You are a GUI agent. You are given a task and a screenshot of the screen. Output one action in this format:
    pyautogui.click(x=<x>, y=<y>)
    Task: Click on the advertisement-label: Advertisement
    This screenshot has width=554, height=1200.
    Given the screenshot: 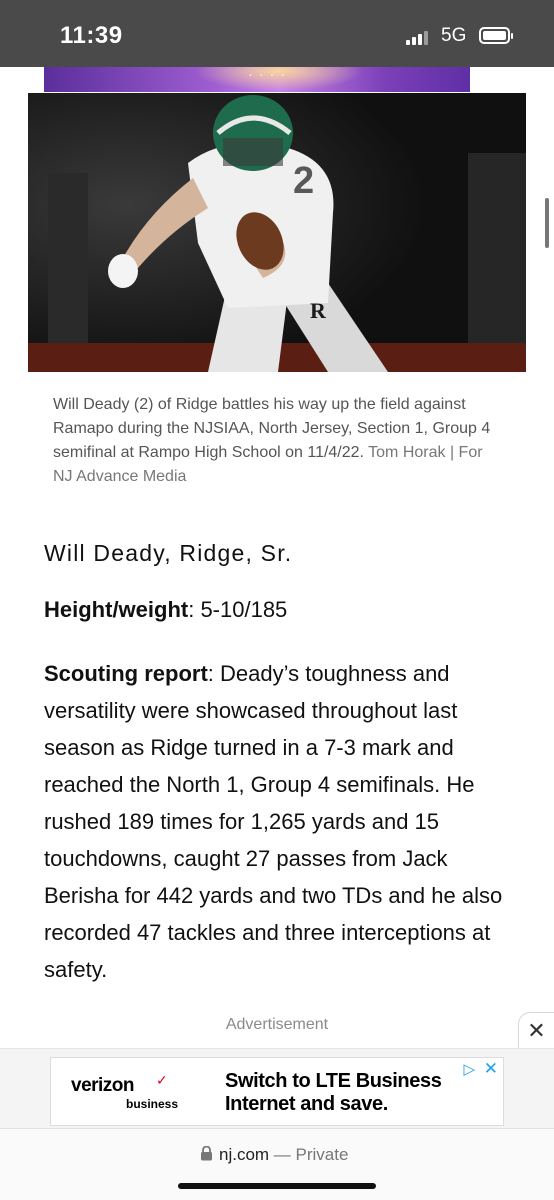 What is the action you would take?
    pyautogui.click(x=277, y=1024)
    